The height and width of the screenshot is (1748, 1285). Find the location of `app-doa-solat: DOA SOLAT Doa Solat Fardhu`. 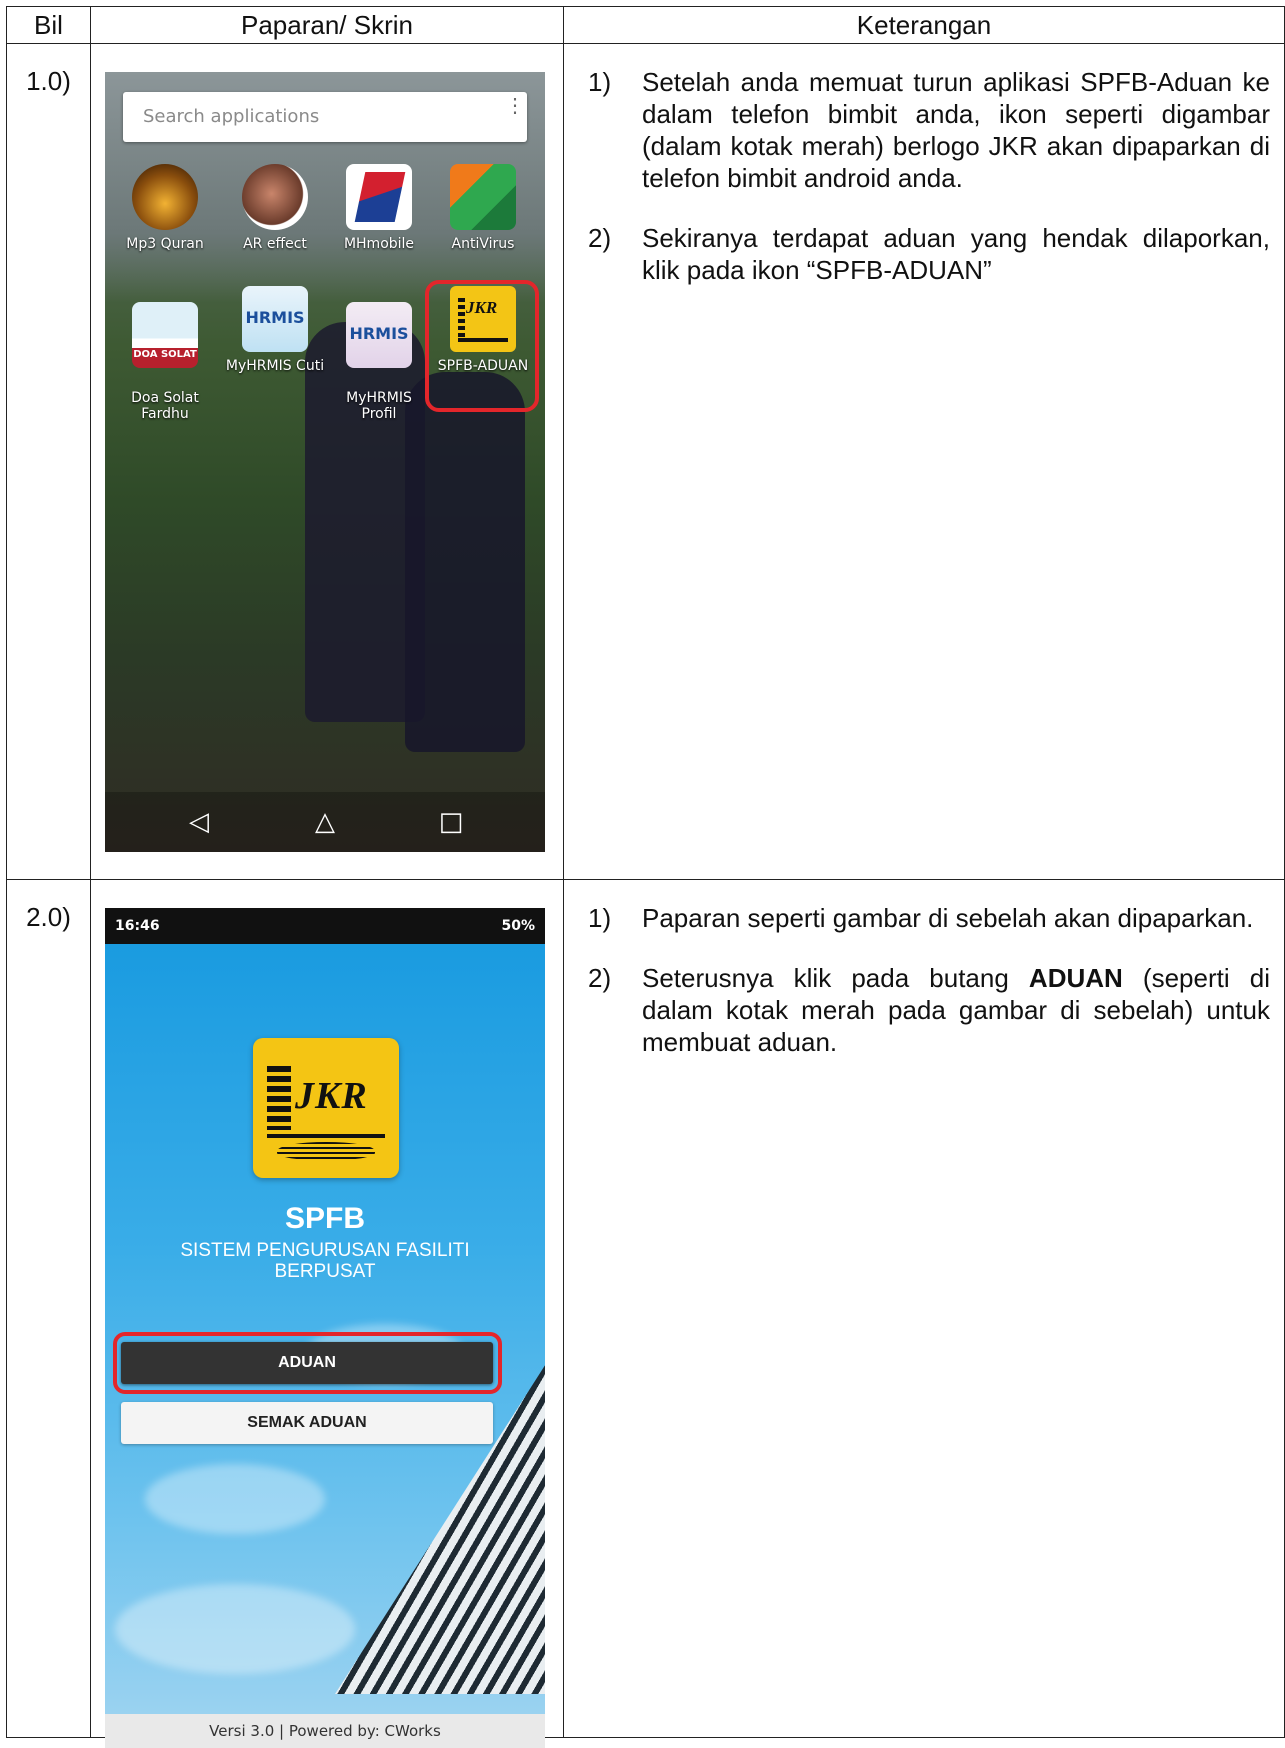

app-doa-solat: DOA SOLAT Doa Solat Fardhu is located at coordinates (165, 354).